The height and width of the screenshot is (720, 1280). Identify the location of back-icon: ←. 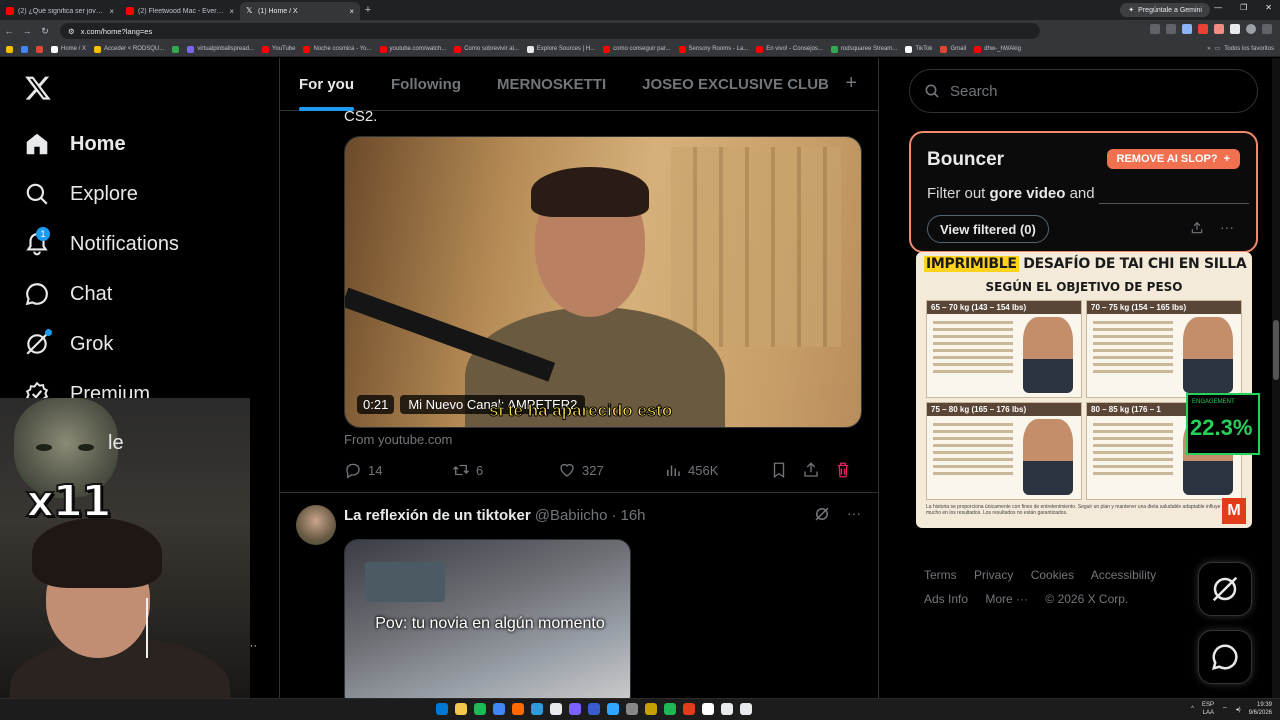
(9, 31).